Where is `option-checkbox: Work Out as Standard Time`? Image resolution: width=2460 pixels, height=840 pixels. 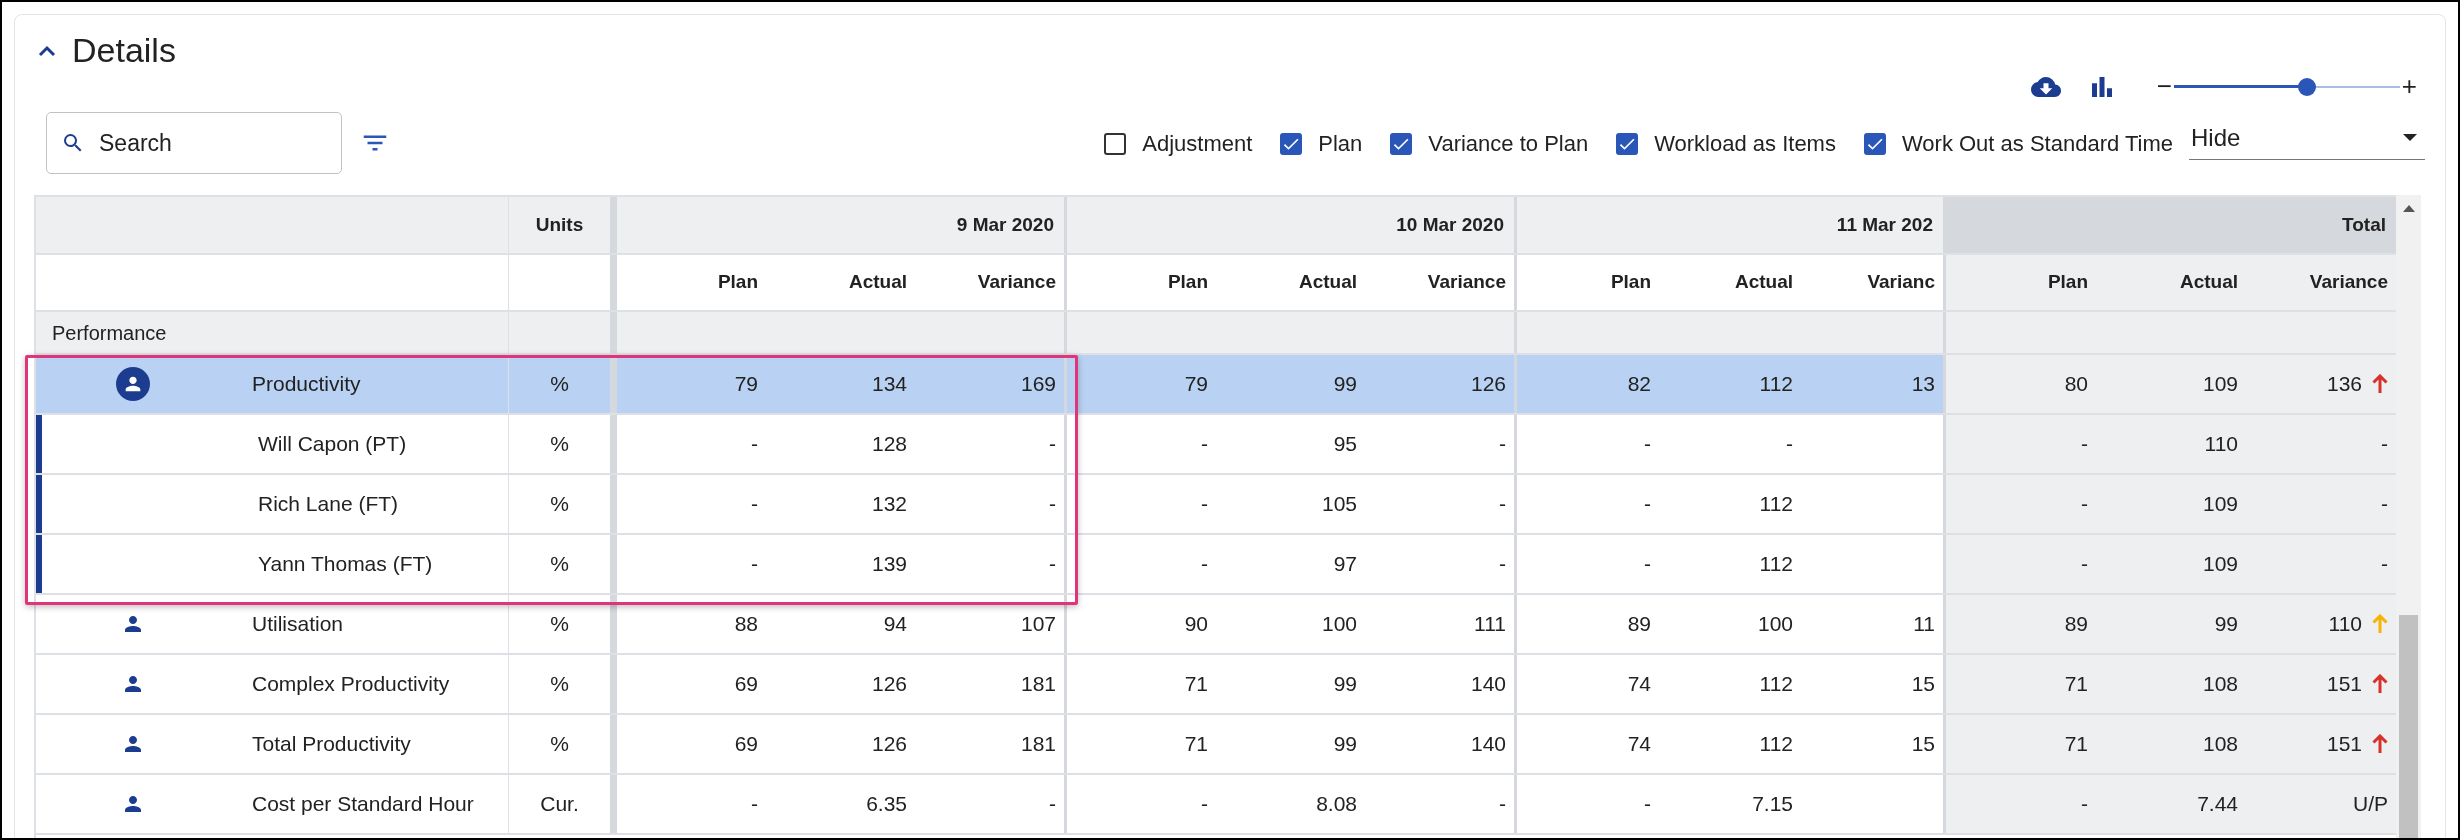 option-checkbox: Work Out as Standard Time is located at coordinates (2018, 143).